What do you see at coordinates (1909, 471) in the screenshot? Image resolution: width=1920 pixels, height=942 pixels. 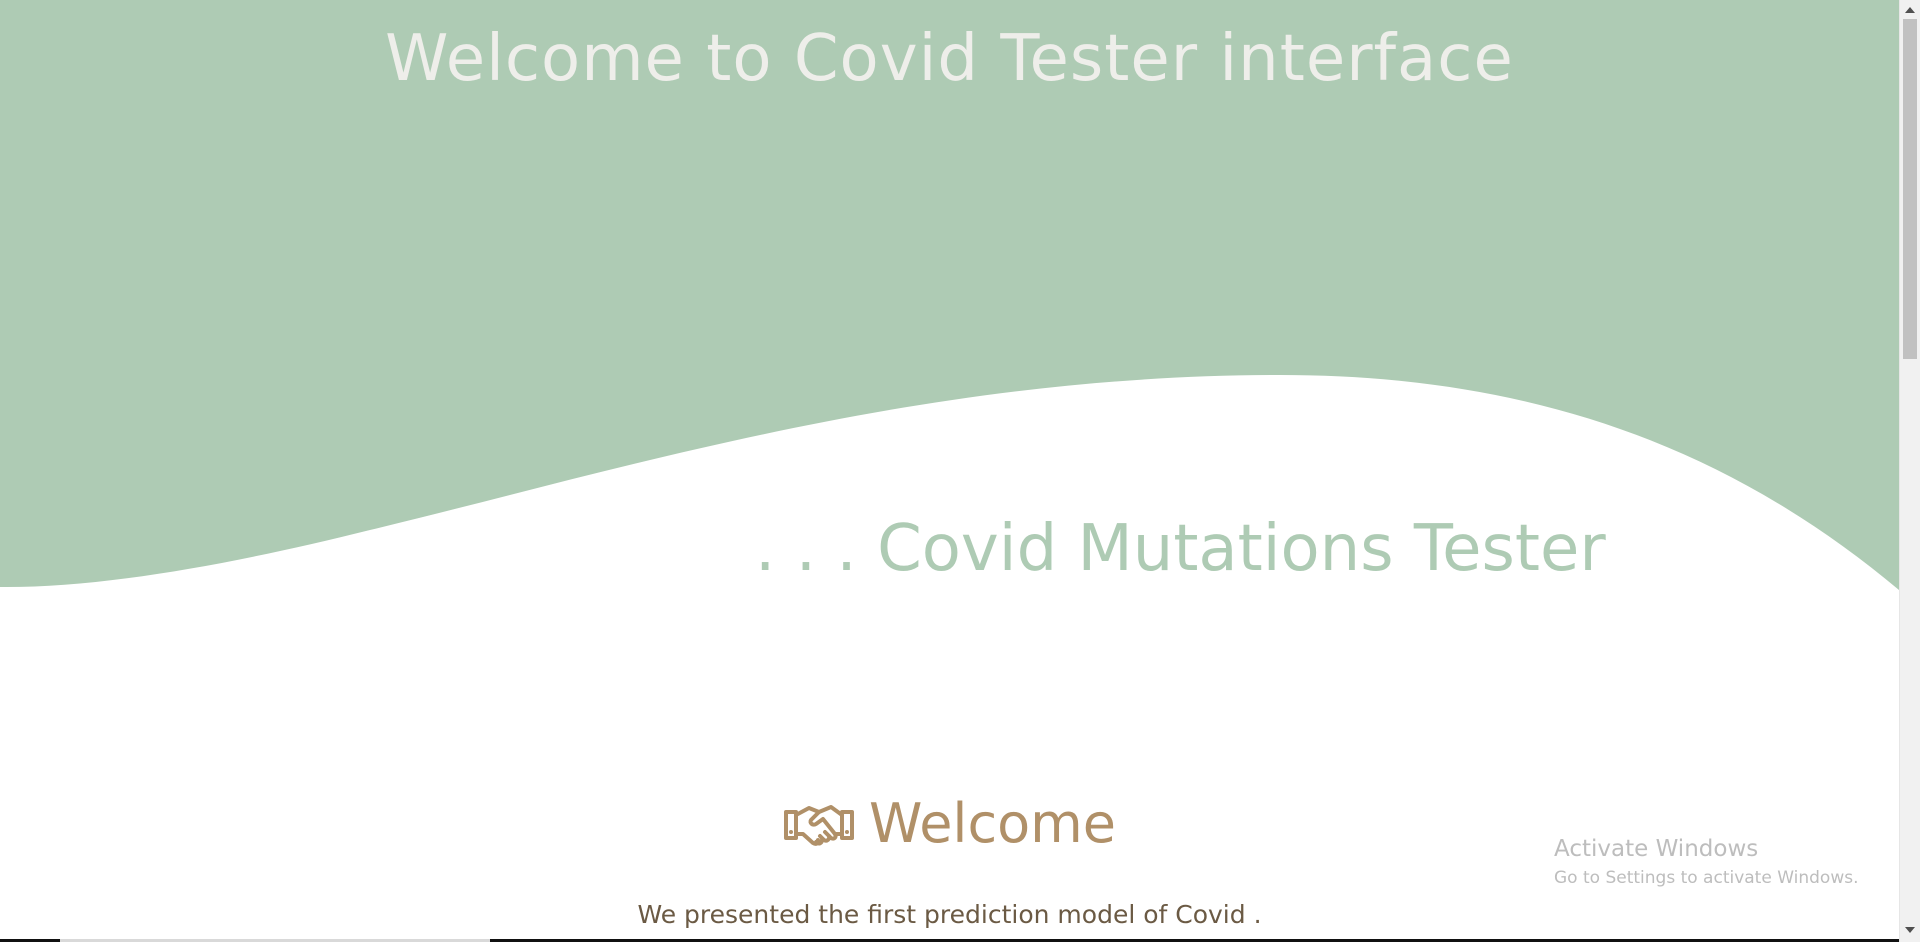 I see `vertical-scrollbar` at bounding box center [1909, 471].